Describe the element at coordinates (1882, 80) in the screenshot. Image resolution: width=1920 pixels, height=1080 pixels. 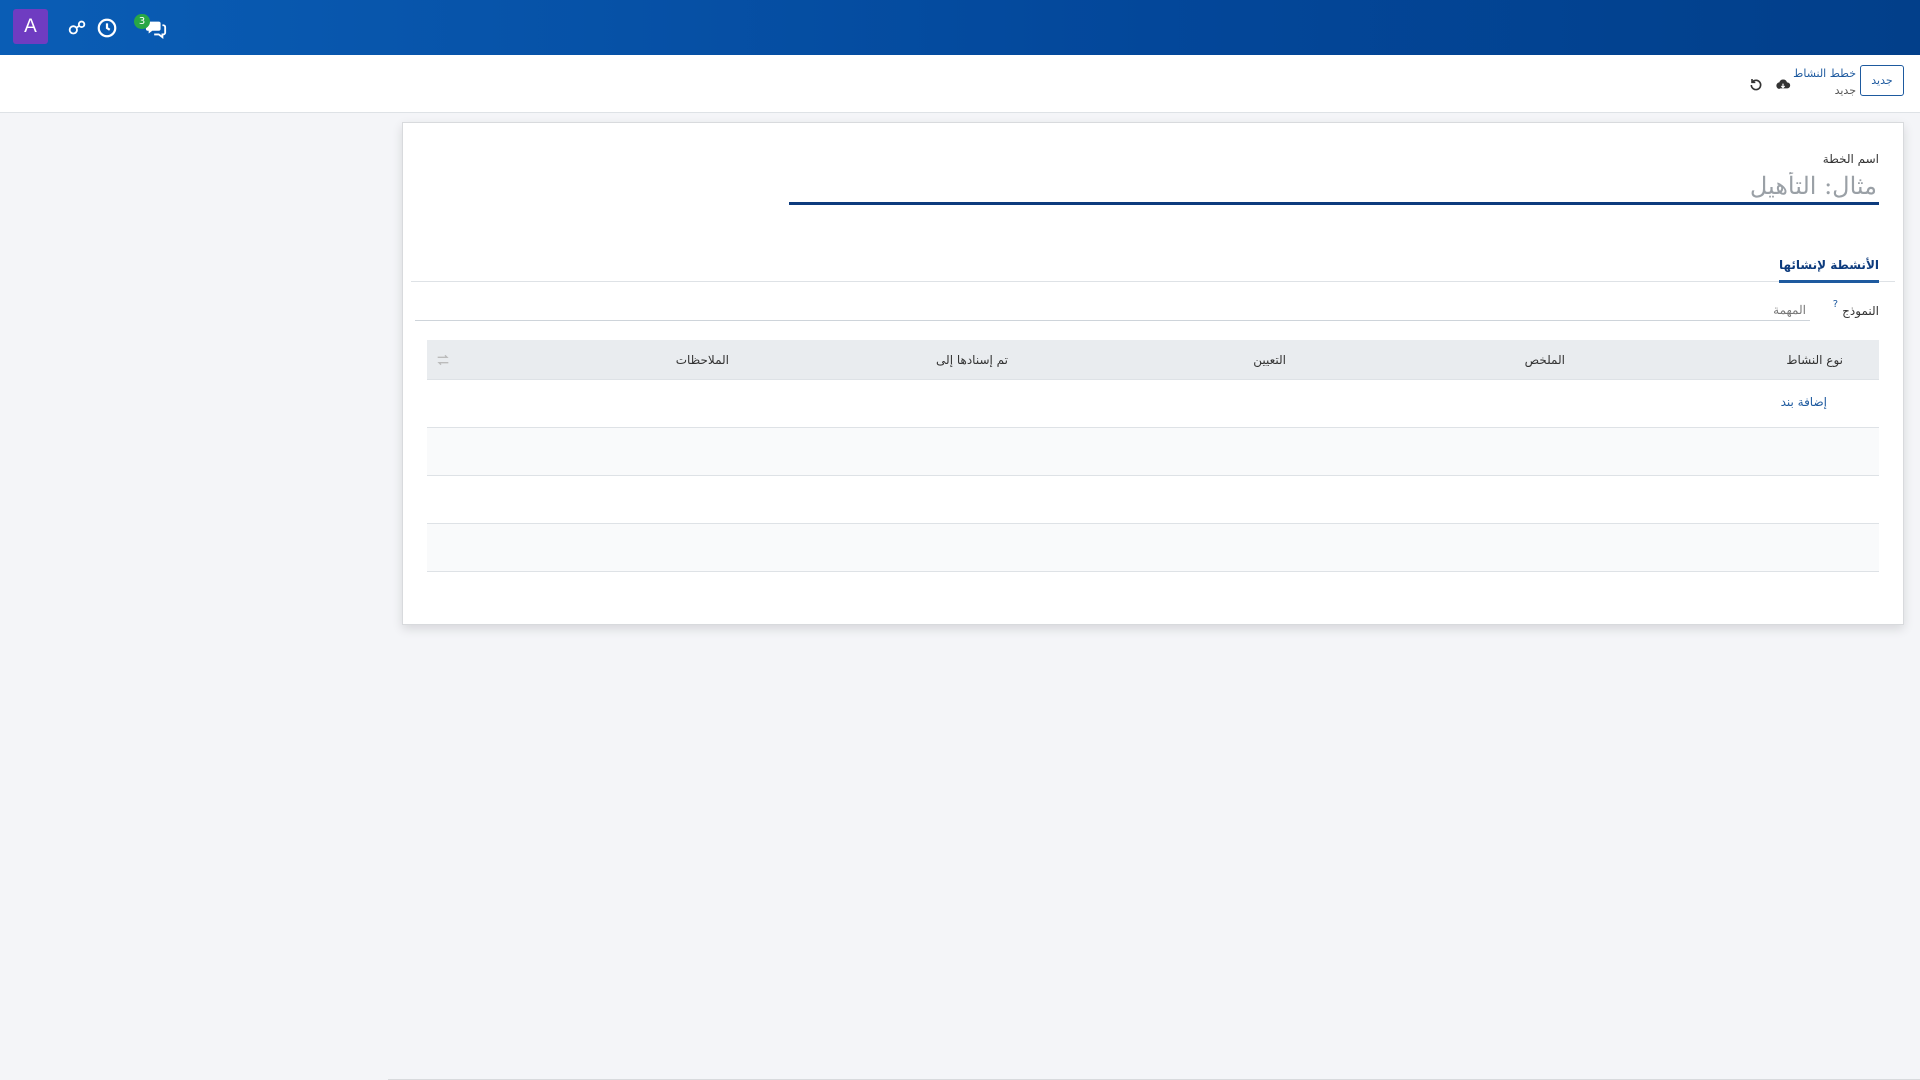
I see `new-button: جديد` at that location.